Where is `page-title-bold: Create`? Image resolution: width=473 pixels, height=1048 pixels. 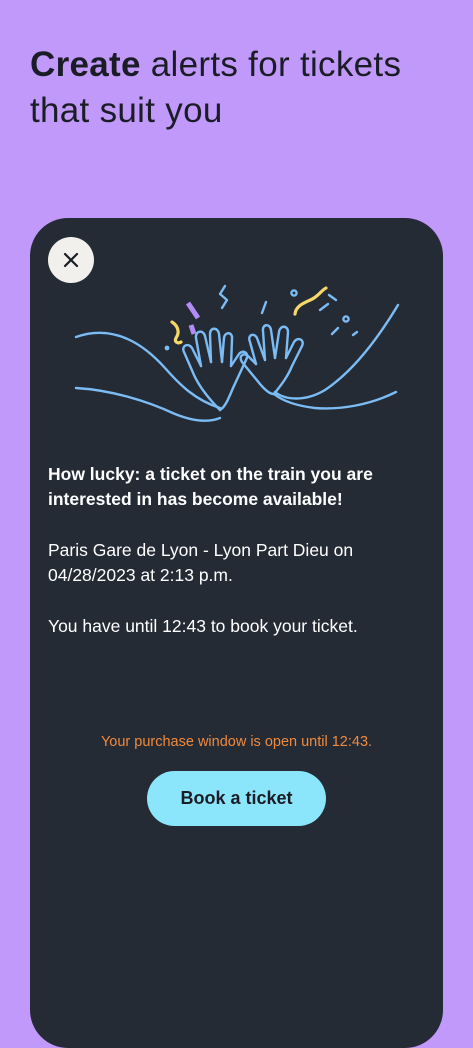 page-title-bold: Create is located at coordinates (85, 64).